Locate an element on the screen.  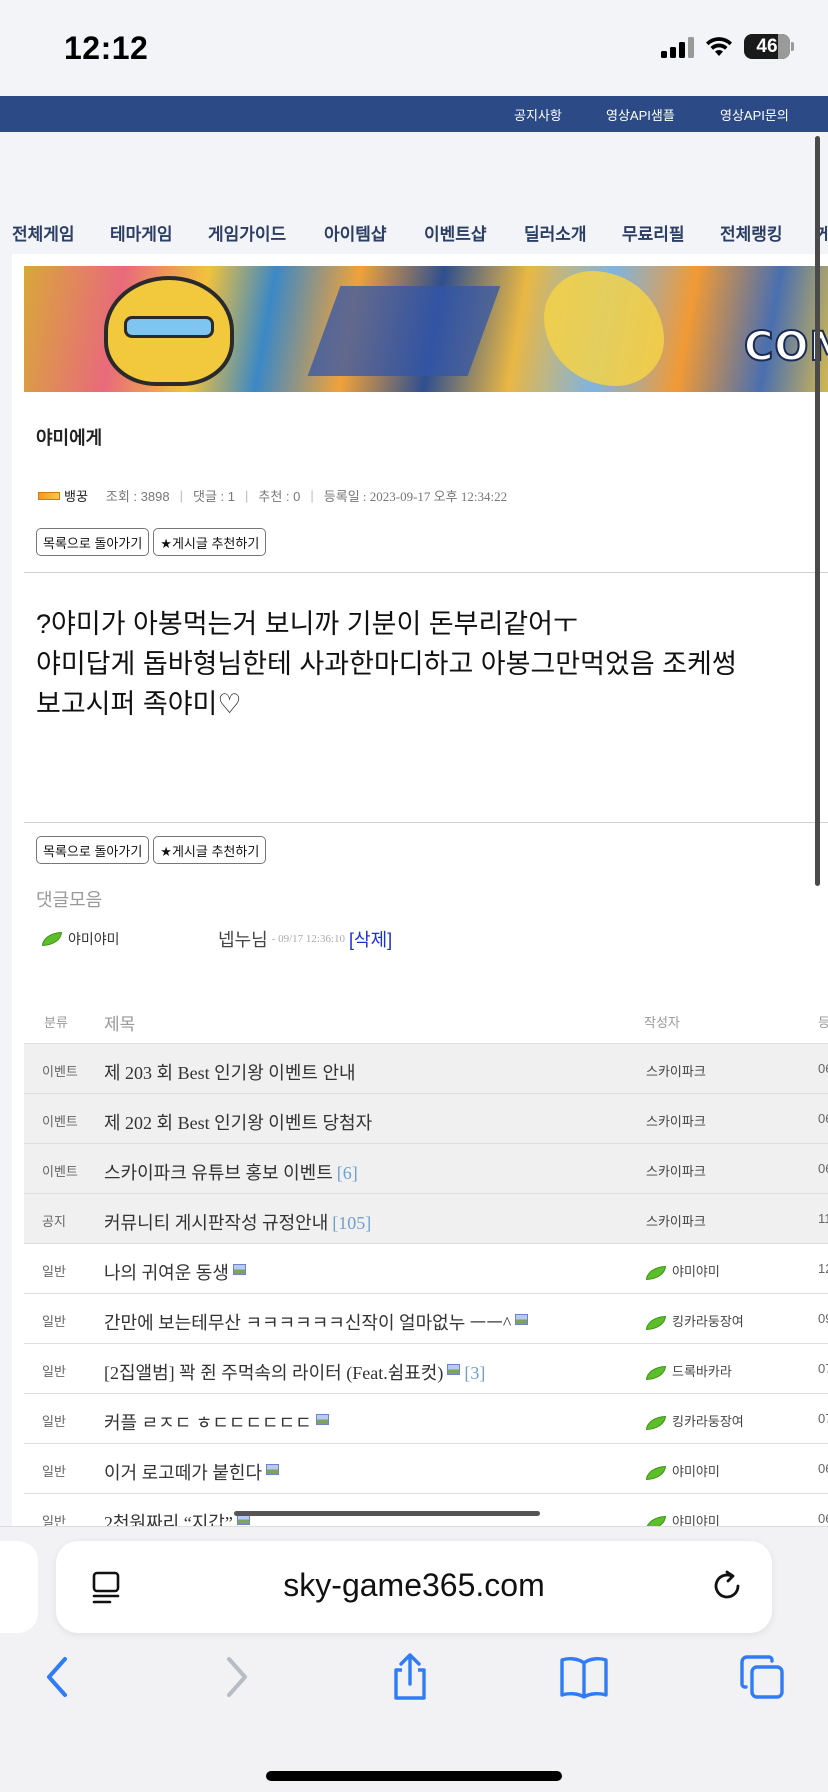
comment-author: 야미야미 is located at coordinates (143, 939).